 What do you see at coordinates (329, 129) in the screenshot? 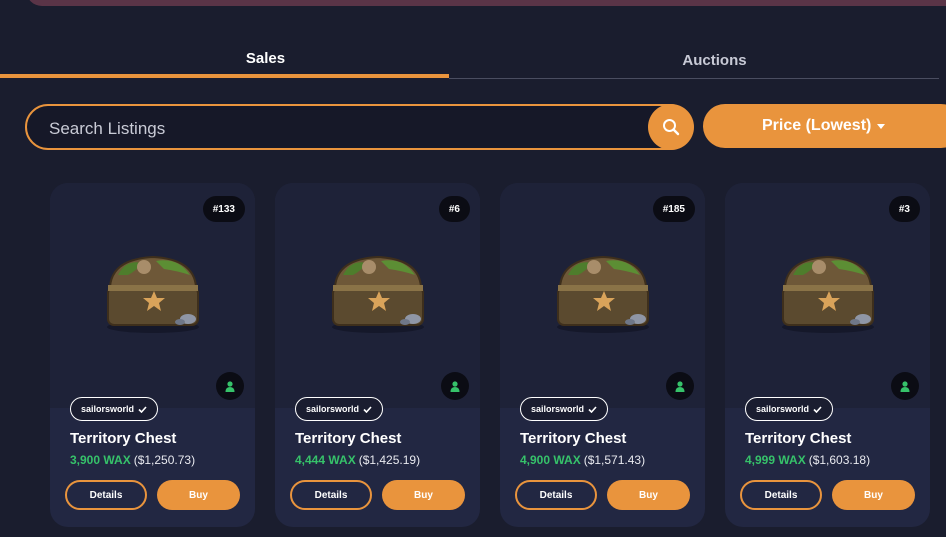
I see `search-input` at bounding box center [329, 129].